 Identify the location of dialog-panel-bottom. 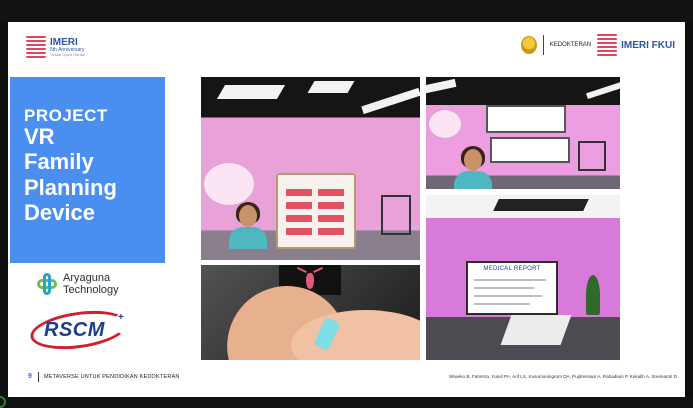
(530, 150).